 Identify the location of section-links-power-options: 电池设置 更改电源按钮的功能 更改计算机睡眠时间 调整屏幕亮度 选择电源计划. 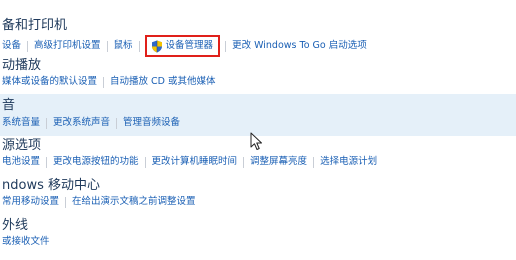
(189, 162).